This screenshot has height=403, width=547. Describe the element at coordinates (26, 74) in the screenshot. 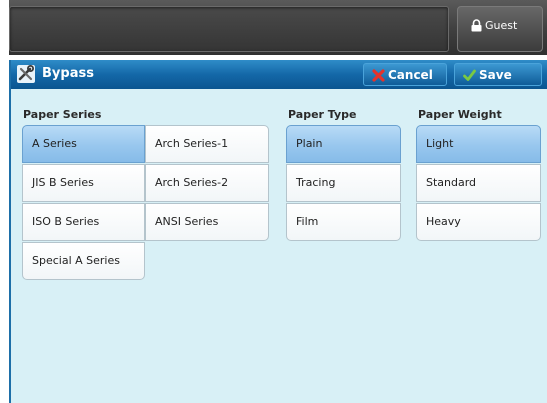

I see `tools-icon` at that location.